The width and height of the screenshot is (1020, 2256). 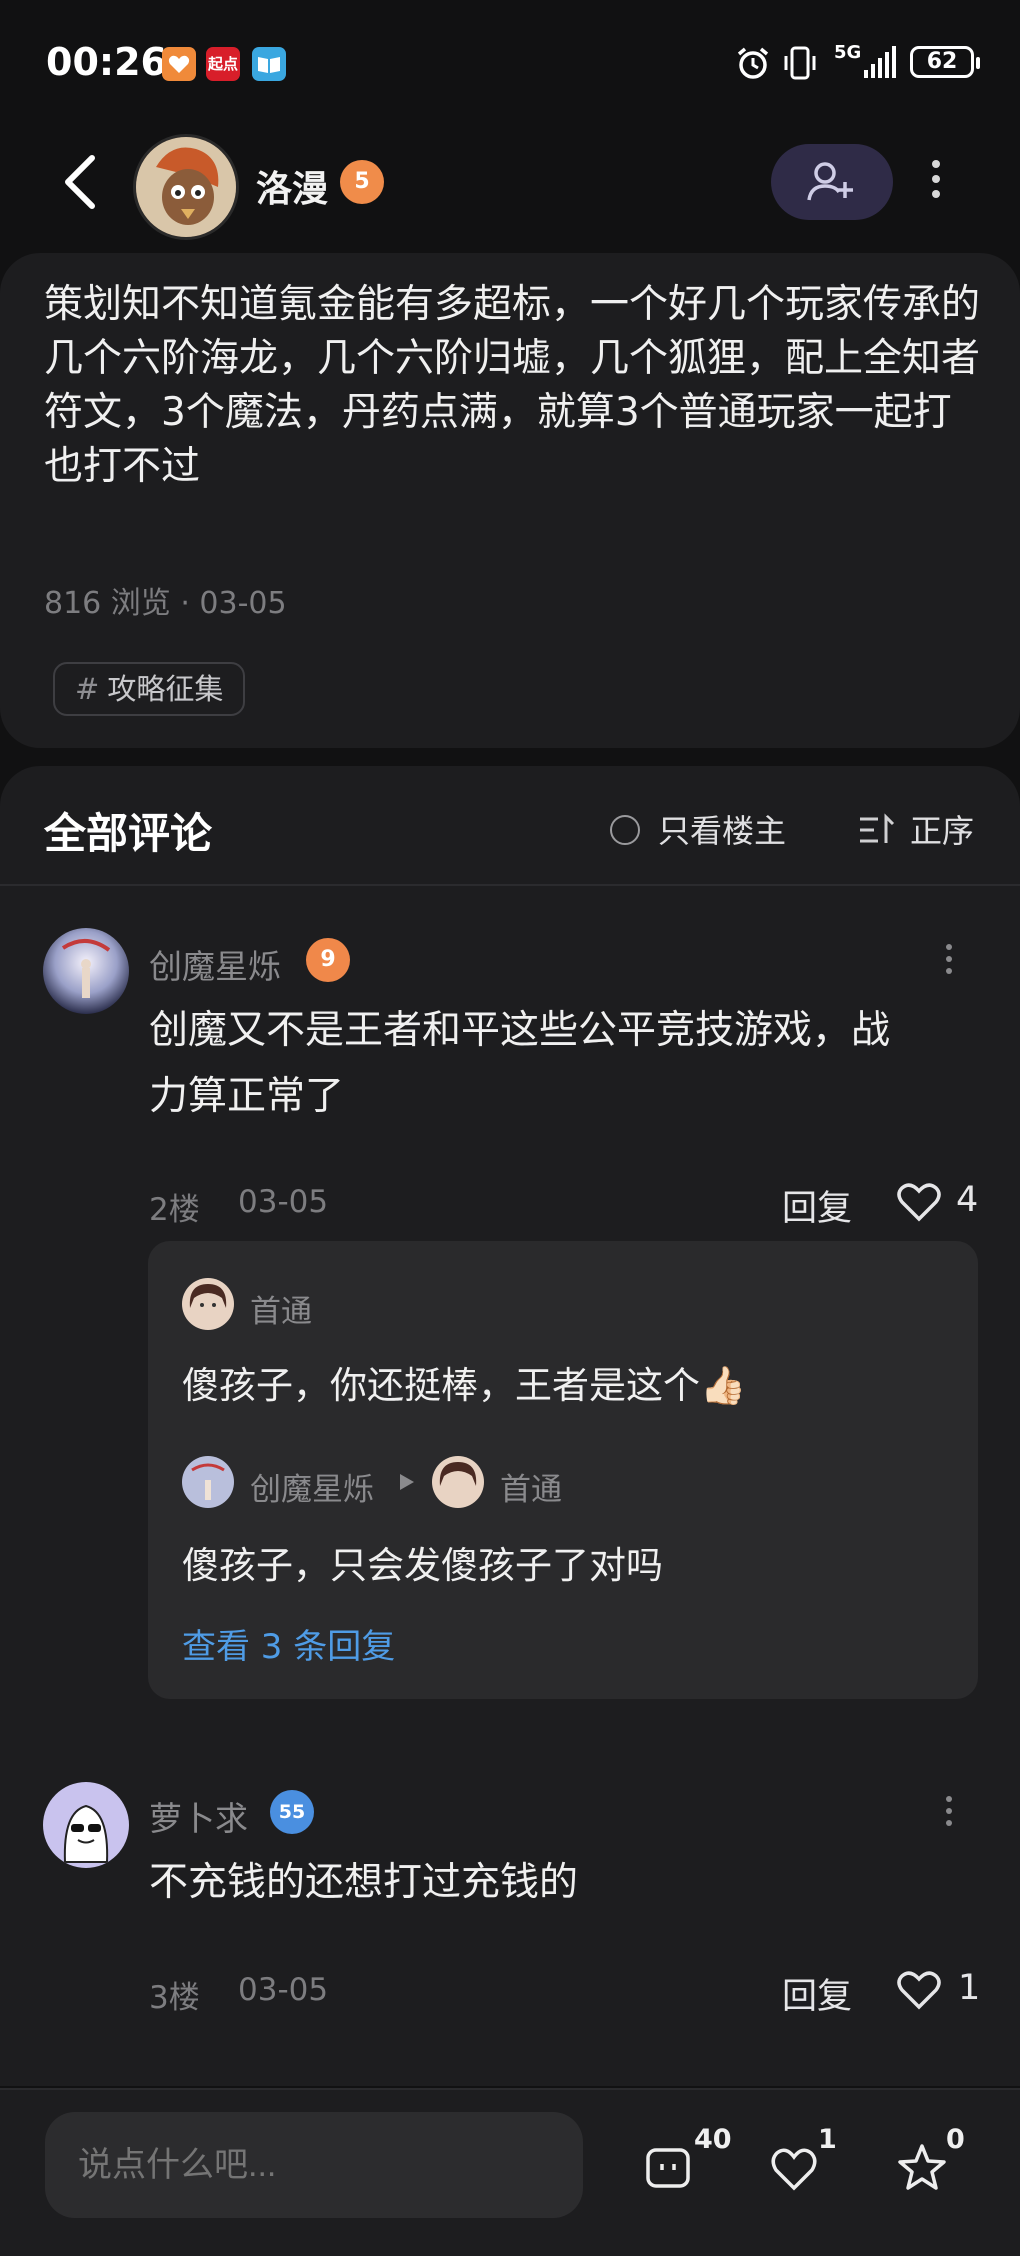 I want to click on back-button, so click(x=80, y=182).